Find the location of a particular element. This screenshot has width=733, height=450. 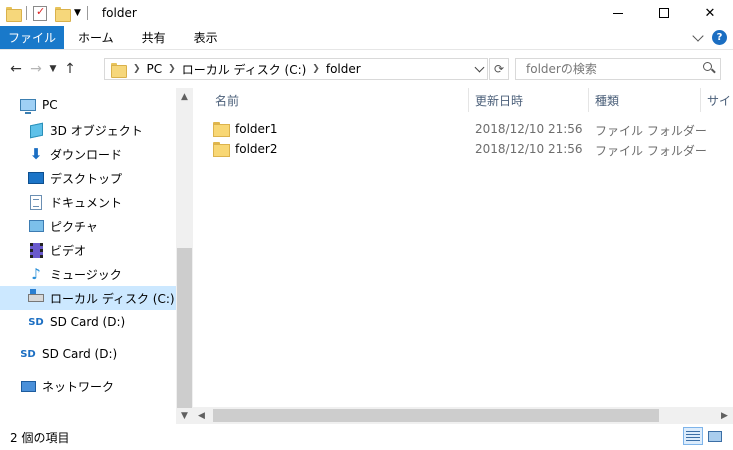

address-dropdown-icon is located at coordinates (479, 67).